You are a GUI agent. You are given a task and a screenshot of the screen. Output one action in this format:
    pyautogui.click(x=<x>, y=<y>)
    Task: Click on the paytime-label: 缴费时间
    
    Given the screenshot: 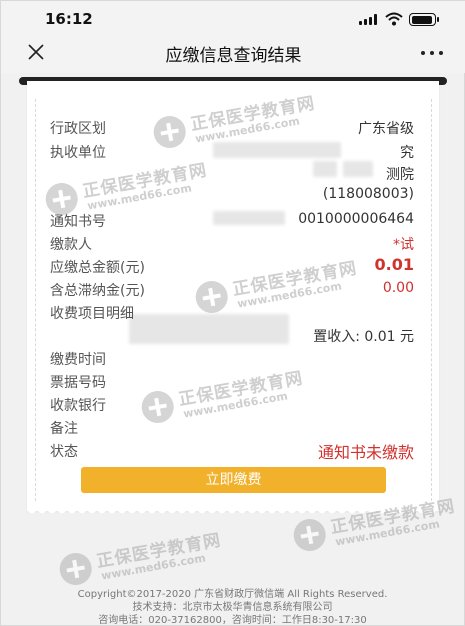 What is the action you would take?
    pyautogui.click(x=78, y=360)
    